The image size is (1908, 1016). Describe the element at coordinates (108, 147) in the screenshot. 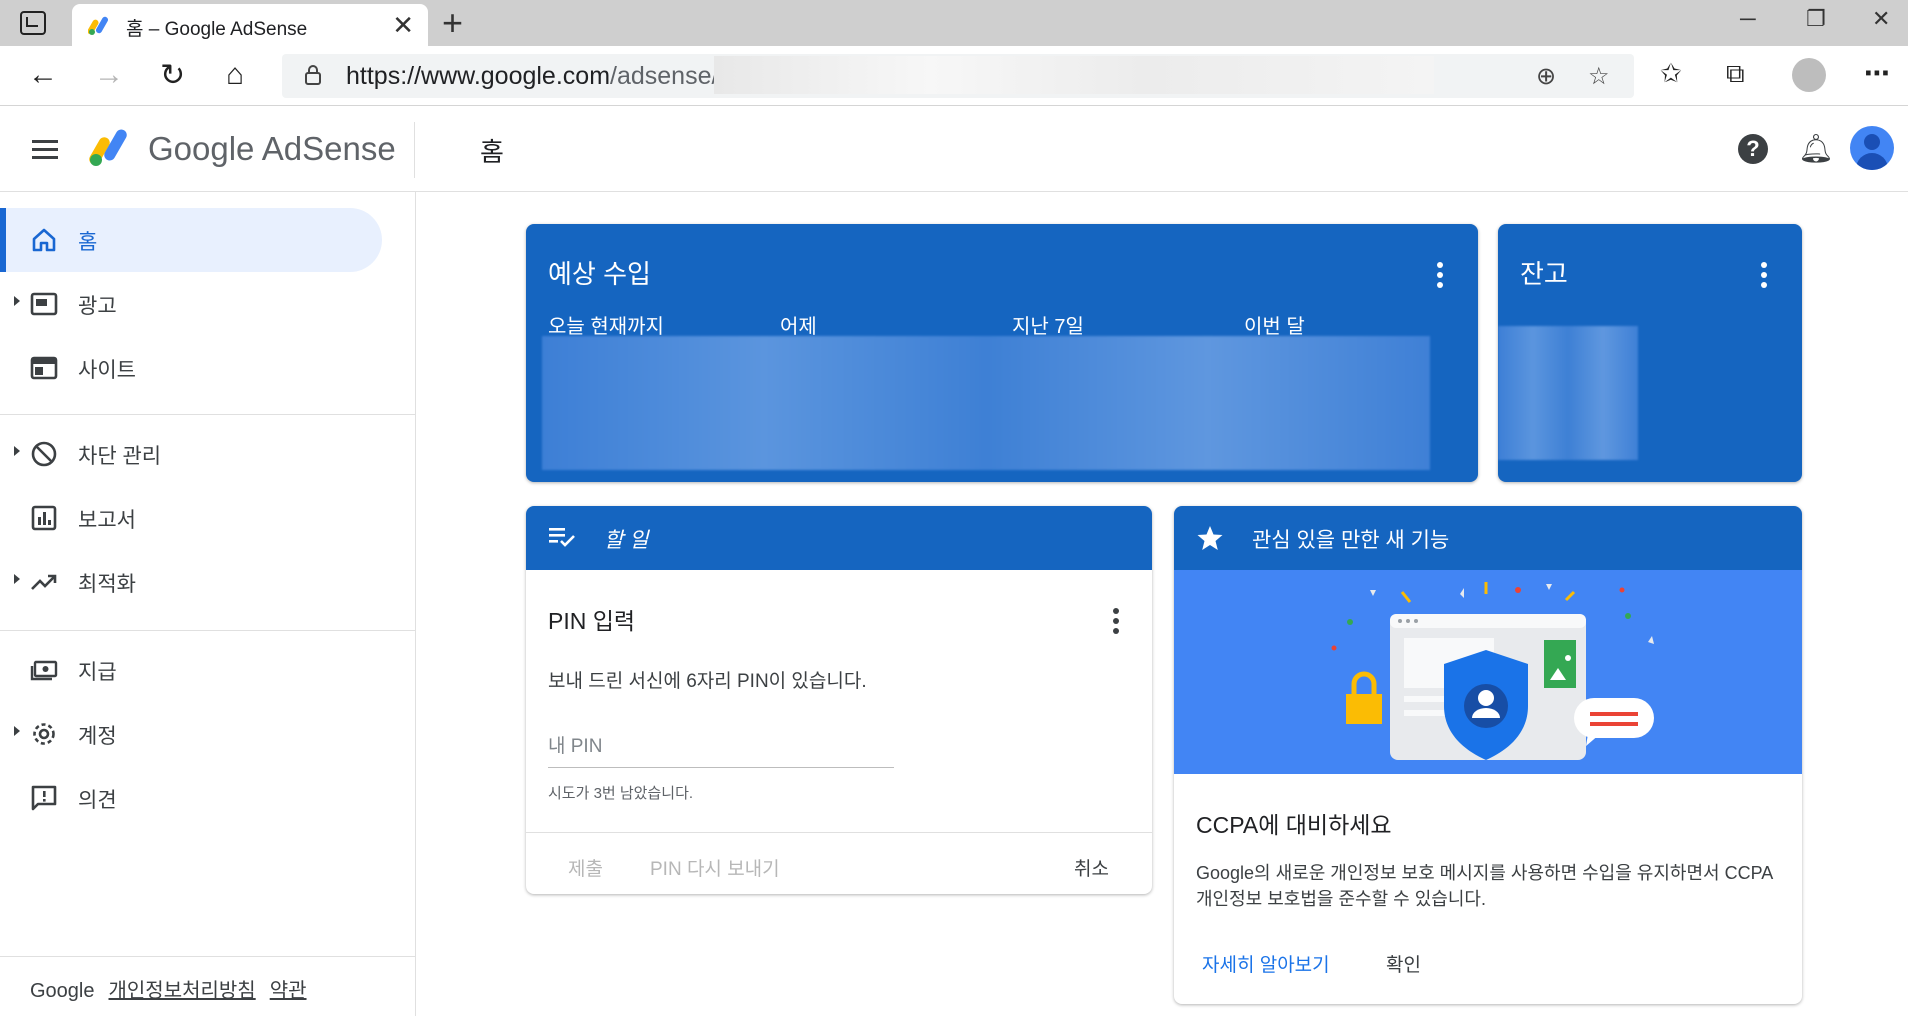

I see `adsense-logo-icon` at that location.